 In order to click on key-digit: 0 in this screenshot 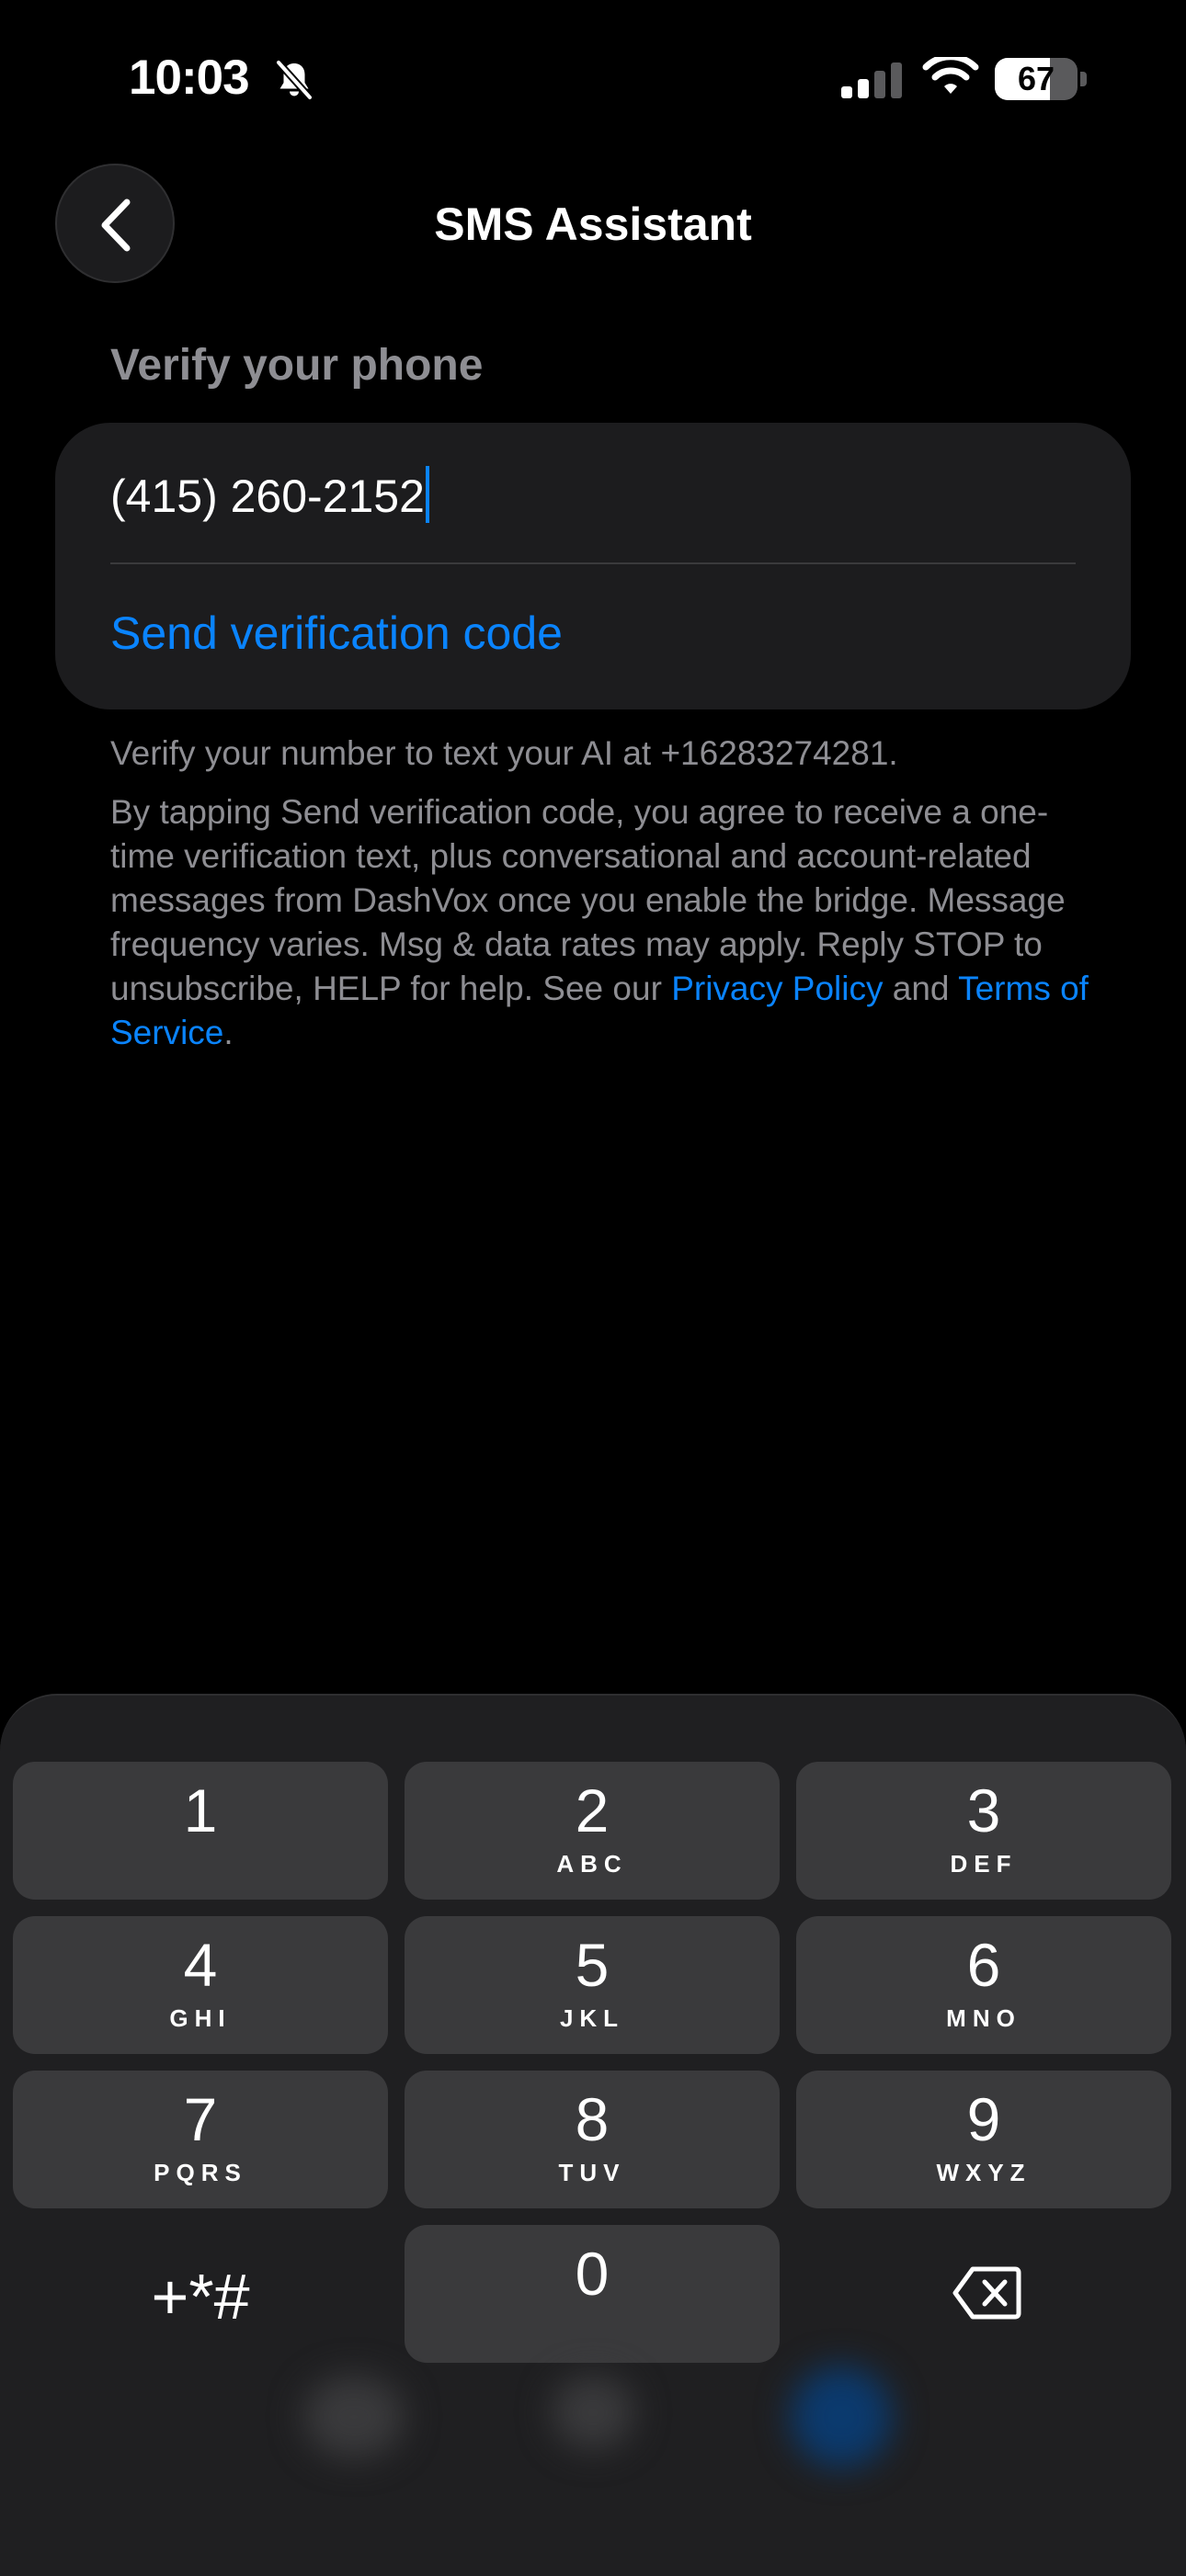, I will do `click(592, 2274)`.